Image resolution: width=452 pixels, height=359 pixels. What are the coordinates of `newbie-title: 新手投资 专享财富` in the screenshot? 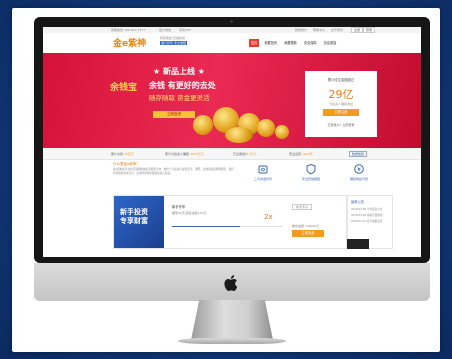 It's located at (134, 217).